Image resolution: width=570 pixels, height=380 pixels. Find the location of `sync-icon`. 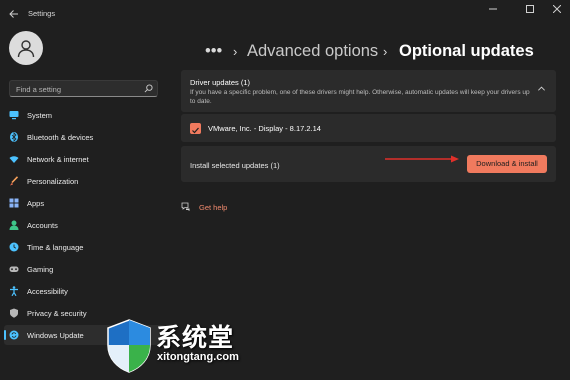

sync-icon is located at coordinates (14, 335).